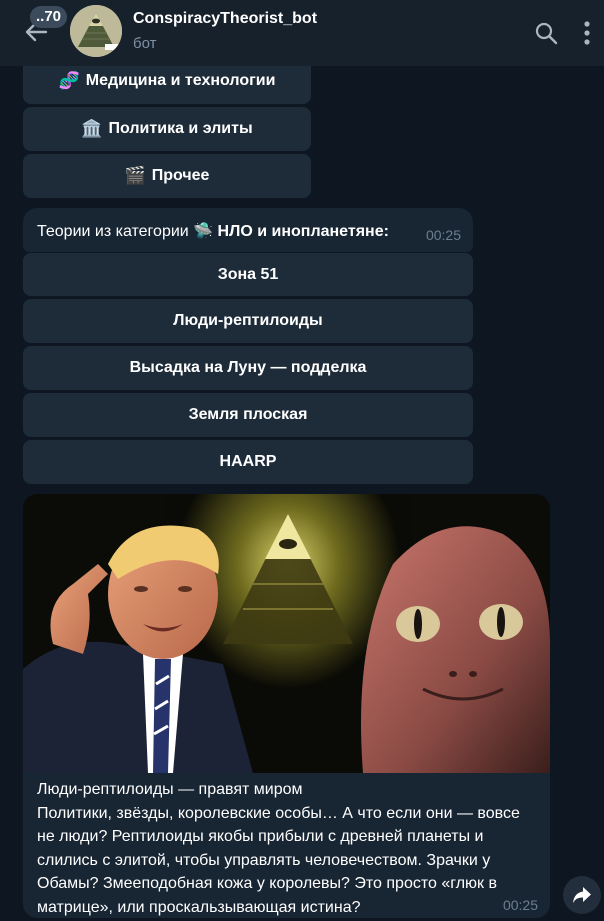  What do you see at coordinates (69, 80) in the screenshot?
I see `dna-icon: 🧬` at bounding box center [69, 80].